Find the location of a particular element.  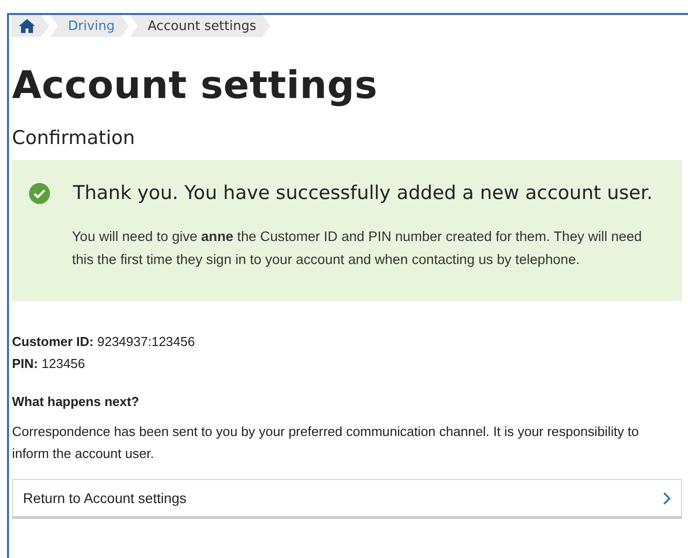

chevron-right-icon is located at coordinates (667, 498).